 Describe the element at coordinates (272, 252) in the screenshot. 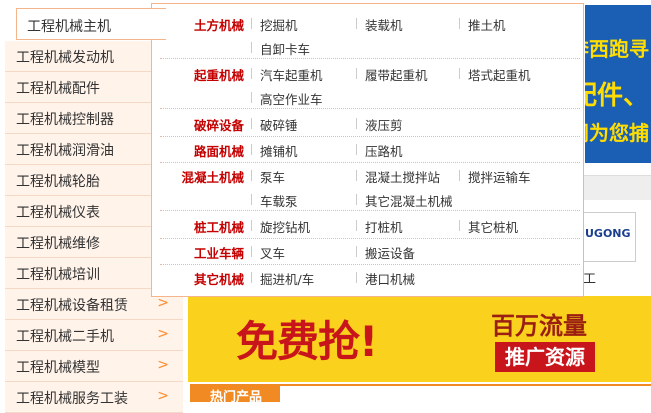

I see `flyout-subcategory-link: 叉车` at that location.